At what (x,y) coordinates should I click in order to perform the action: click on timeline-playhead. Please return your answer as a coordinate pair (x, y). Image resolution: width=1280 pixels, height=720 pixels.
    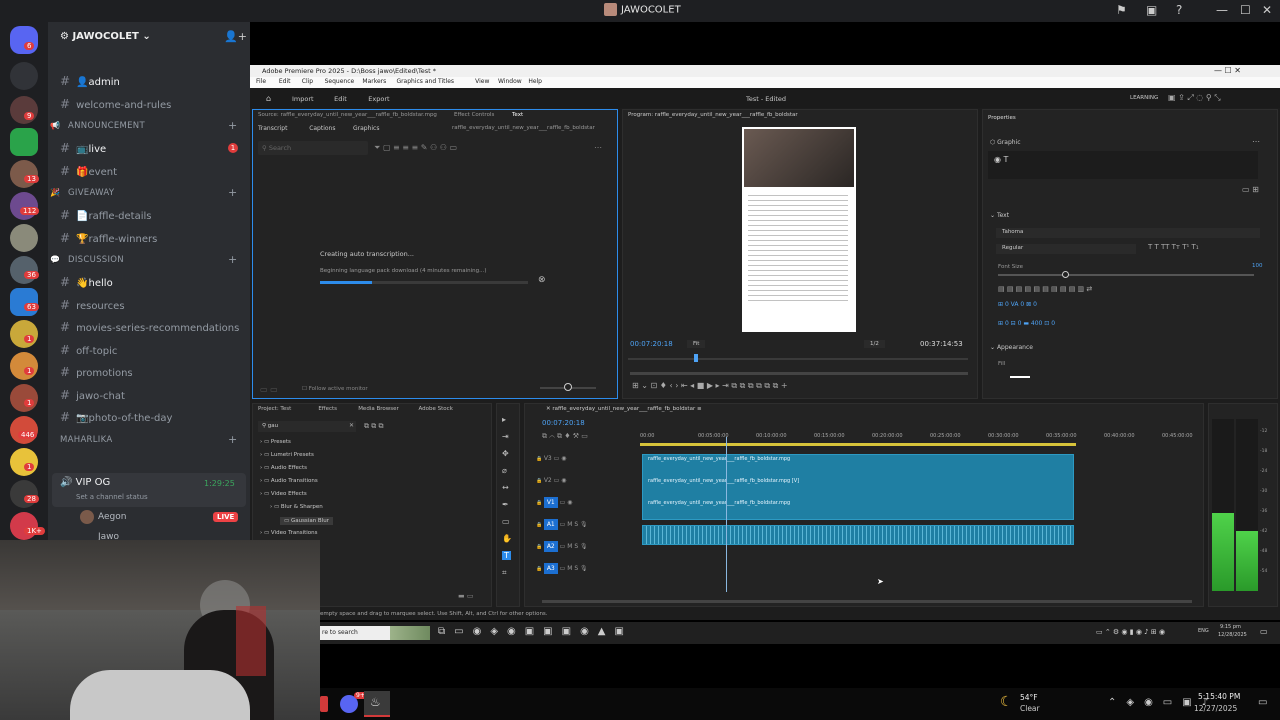
    Looking at the image, I should click on (726, 514).